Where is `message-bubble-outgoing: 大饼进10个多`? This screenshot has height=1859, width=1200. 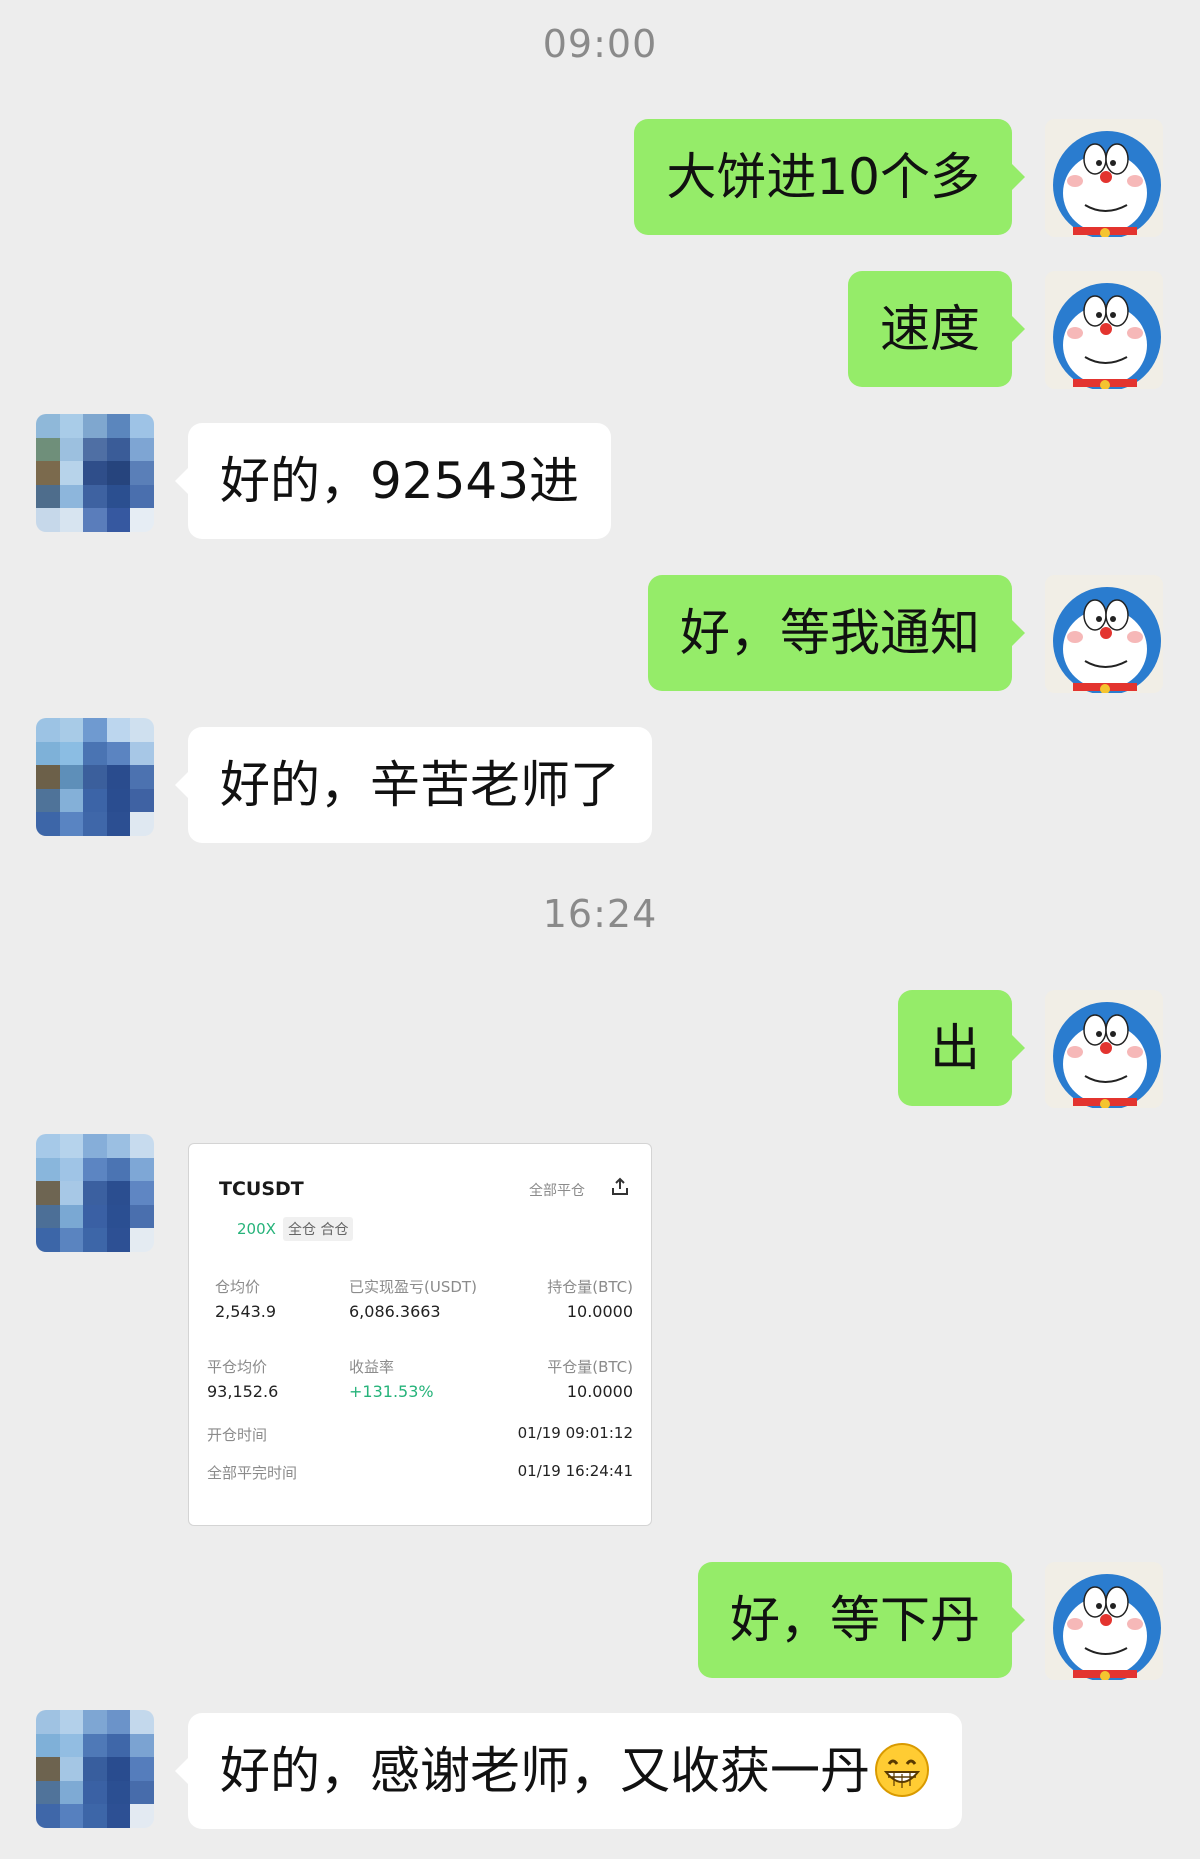 message-bubble-outgoing: 大饼进10个多 is located at coordinates (829, 177).